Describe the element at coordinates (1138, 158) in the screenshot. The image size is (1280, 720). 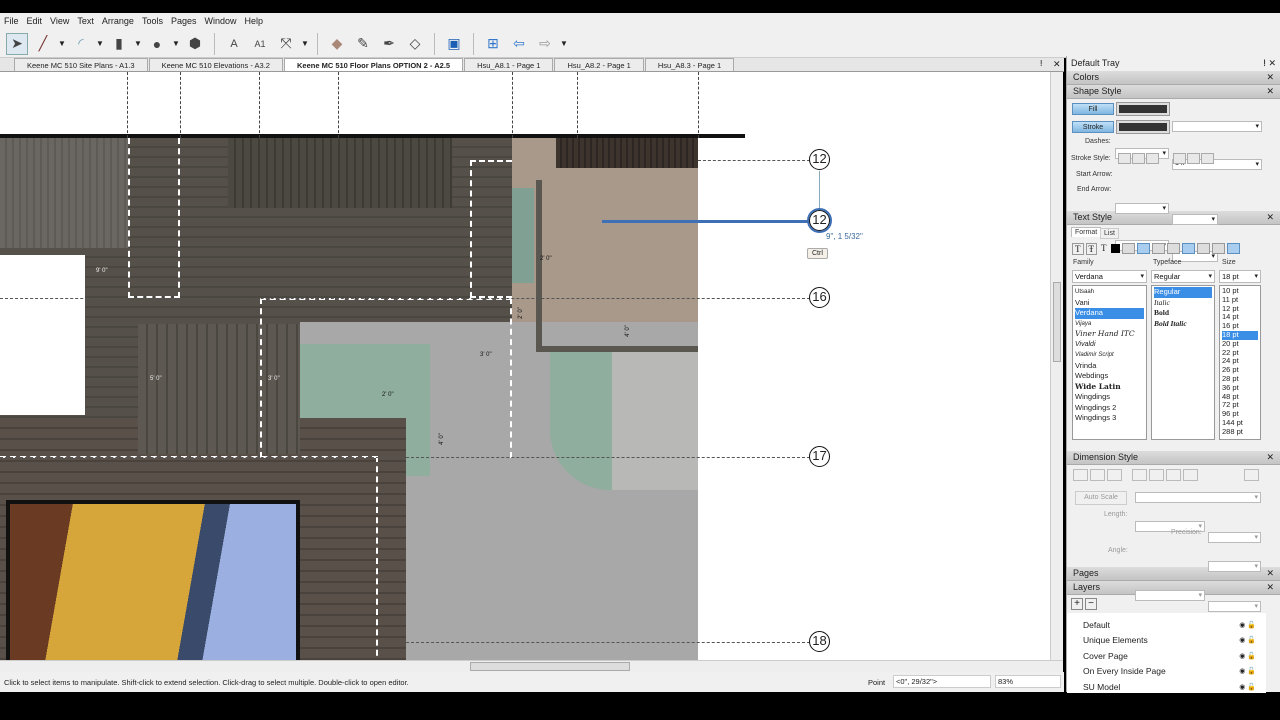
I see `cap-style-buttons` at that location.